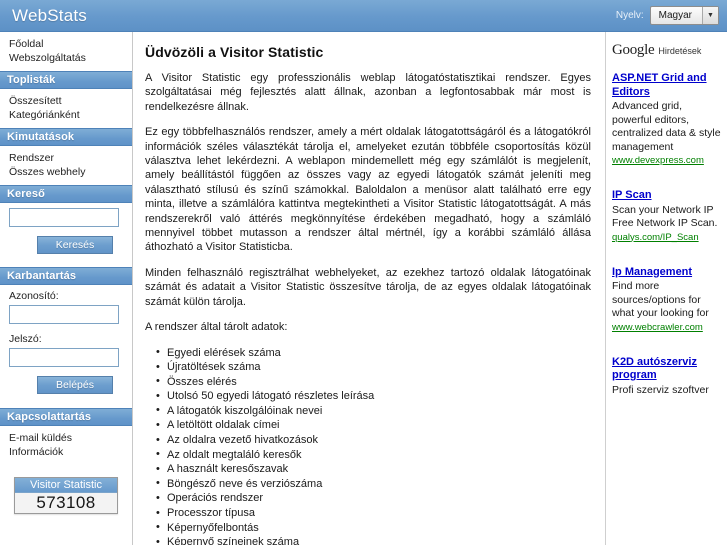 The height and width of the screenshot is (545, 727). I want to click on sidebar-section-toplistak-title: Toplisták, so click(66, 80).